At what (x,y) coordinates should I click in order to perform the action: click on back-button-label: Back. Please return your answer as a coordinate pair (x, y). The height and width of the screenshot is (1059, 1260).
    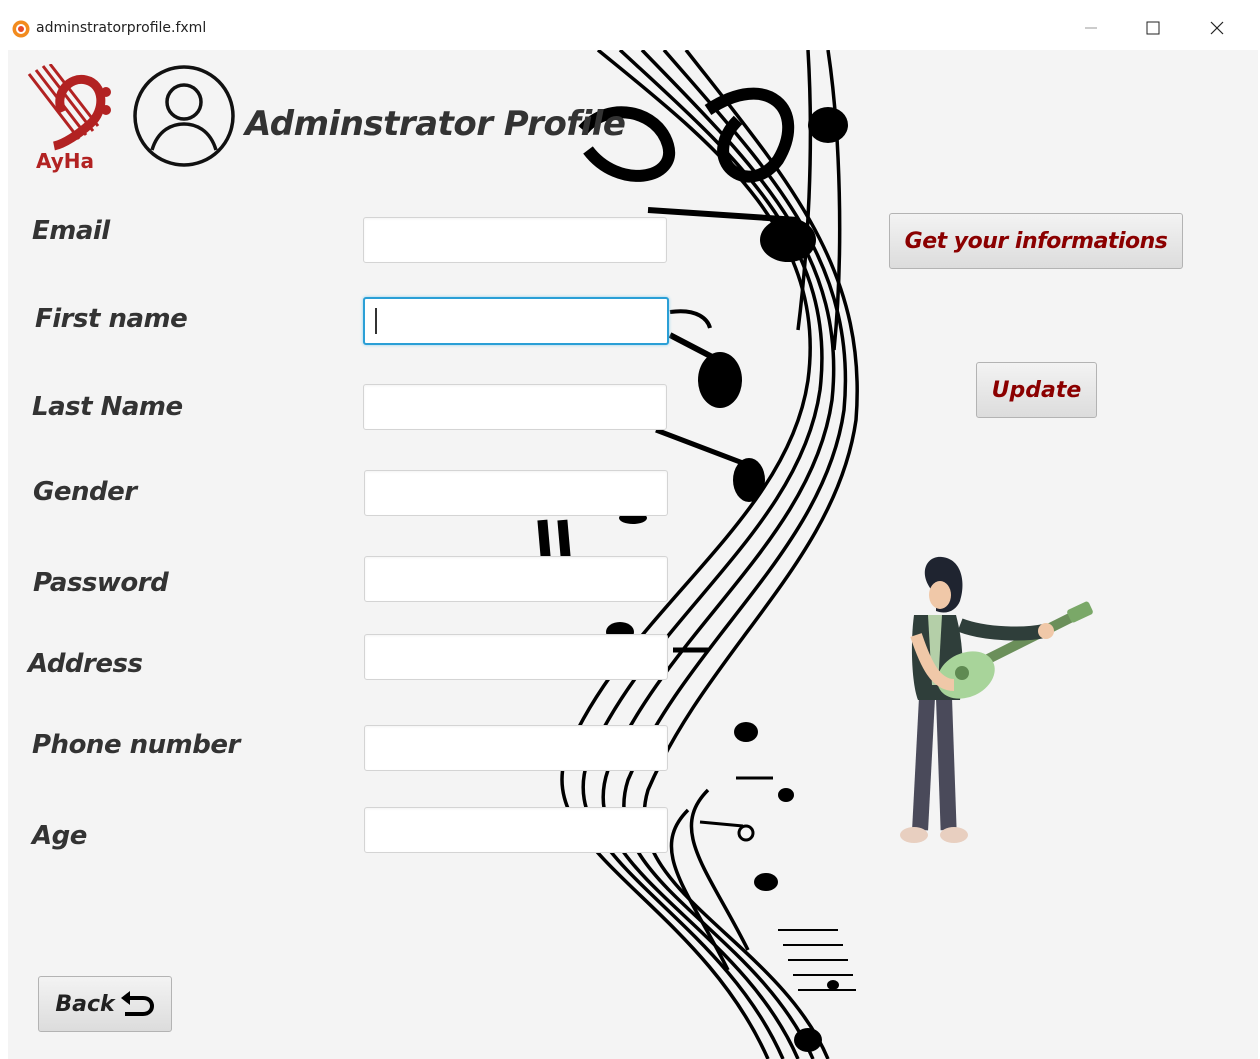
    Looking at the image, I should click on (85, 1004).